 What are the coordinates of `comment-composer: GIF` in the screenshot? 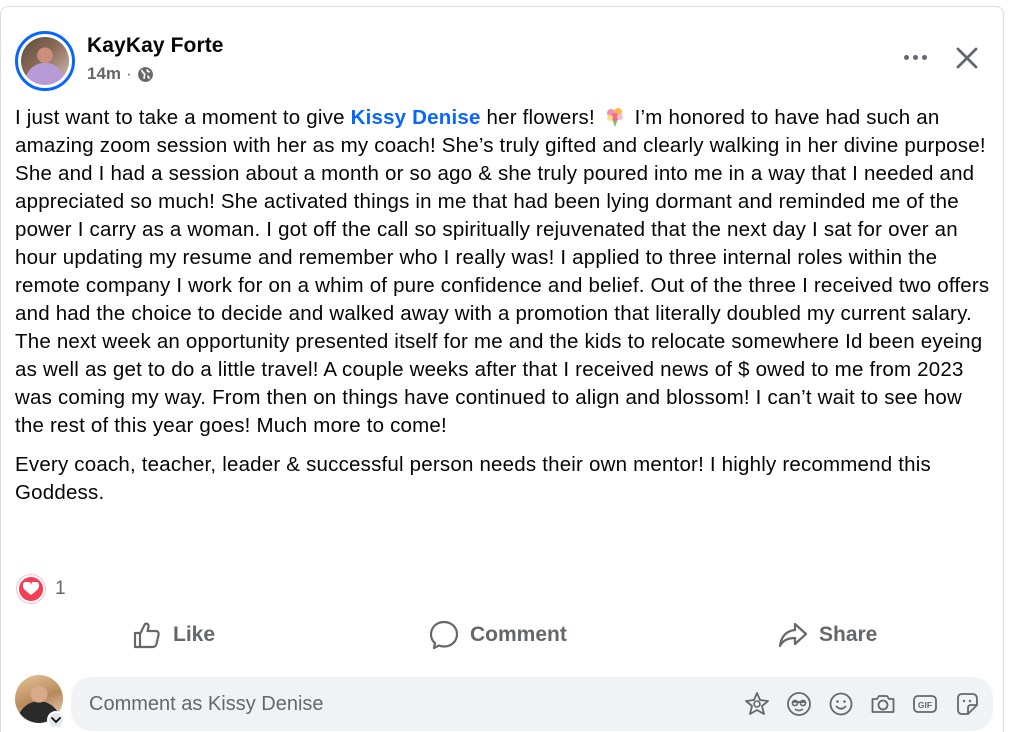 It's located at (532, 704).